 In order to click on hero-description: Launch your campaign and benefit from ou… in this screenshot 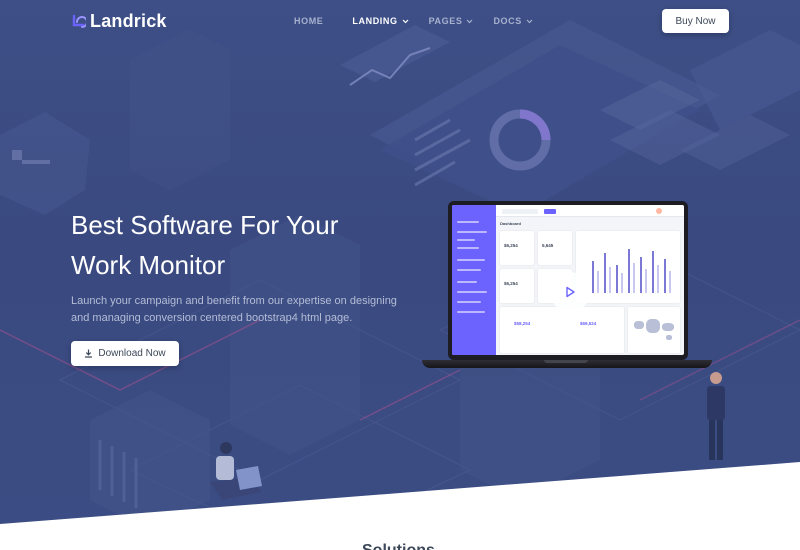, I will do `click(241, 310)`.